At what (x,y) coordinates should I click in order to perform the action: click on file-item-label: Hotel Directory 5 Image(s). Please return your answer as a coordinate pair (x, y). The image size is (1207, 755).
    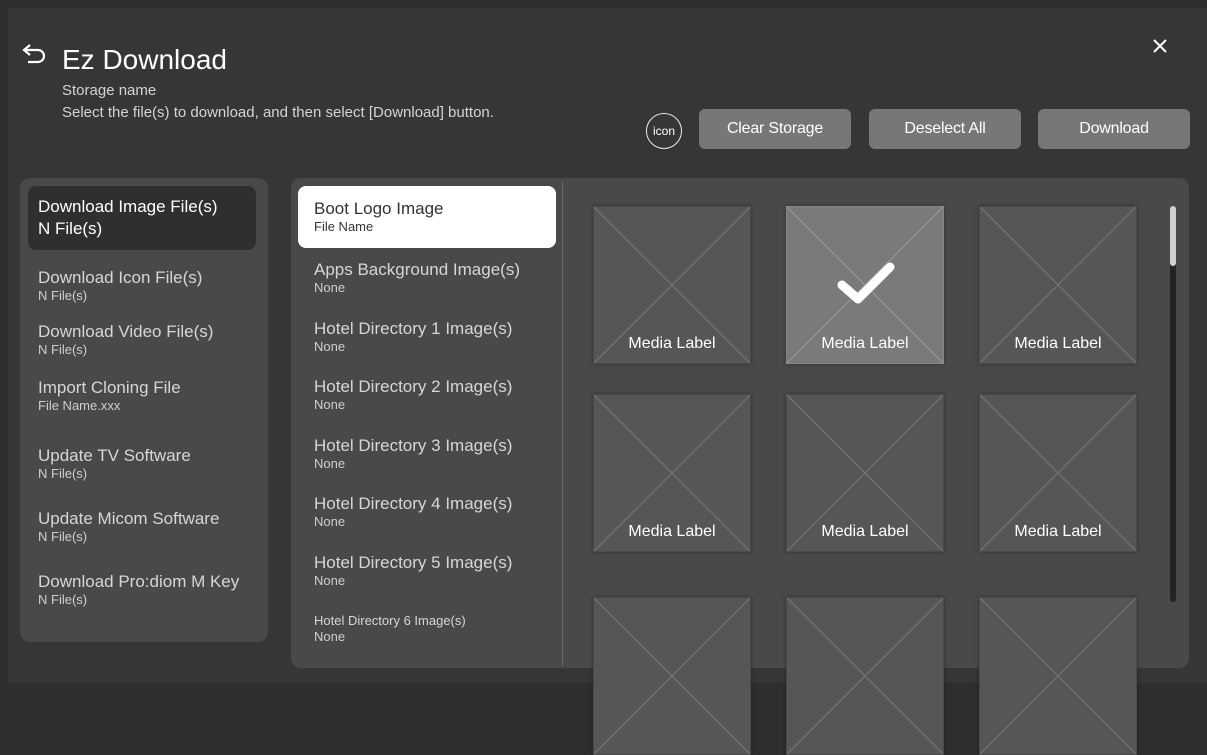
    Looking at the image, I should click on (413, 562).